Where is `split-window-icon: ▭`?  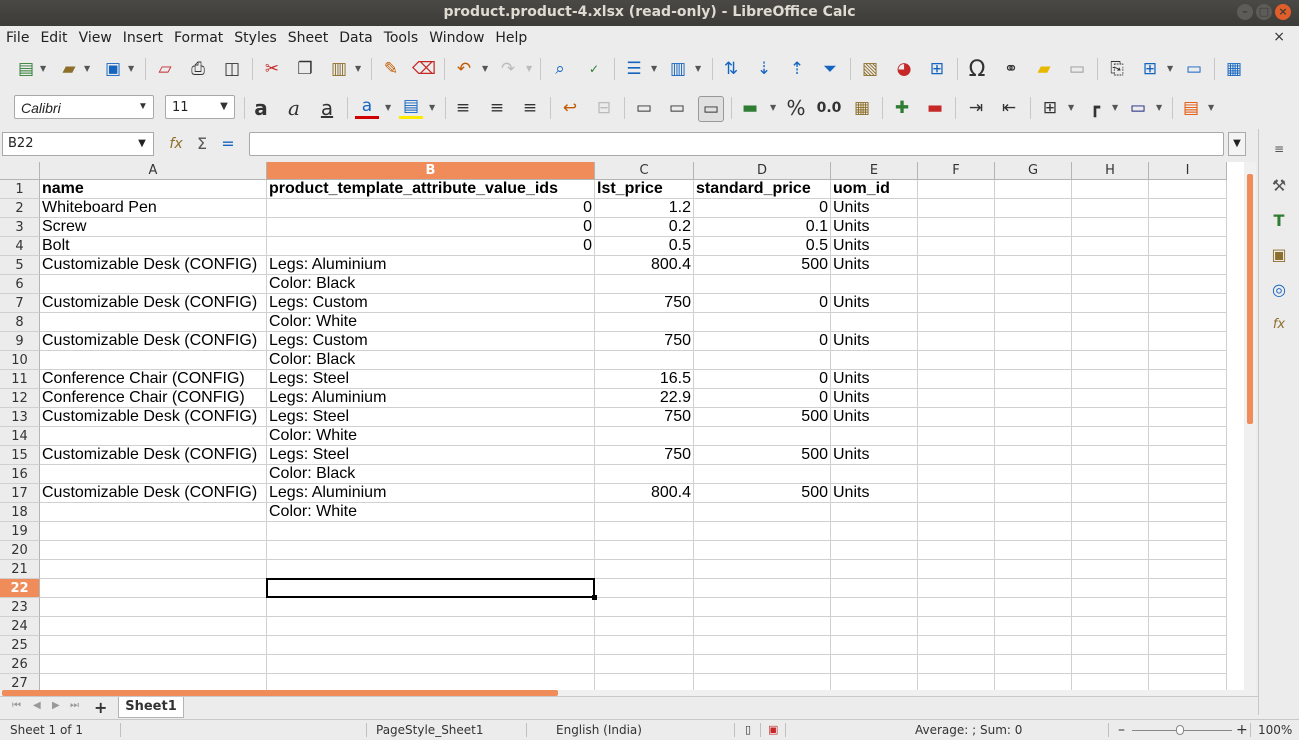
split-window-icon: ▭ is located at coordinates (1194, 69).